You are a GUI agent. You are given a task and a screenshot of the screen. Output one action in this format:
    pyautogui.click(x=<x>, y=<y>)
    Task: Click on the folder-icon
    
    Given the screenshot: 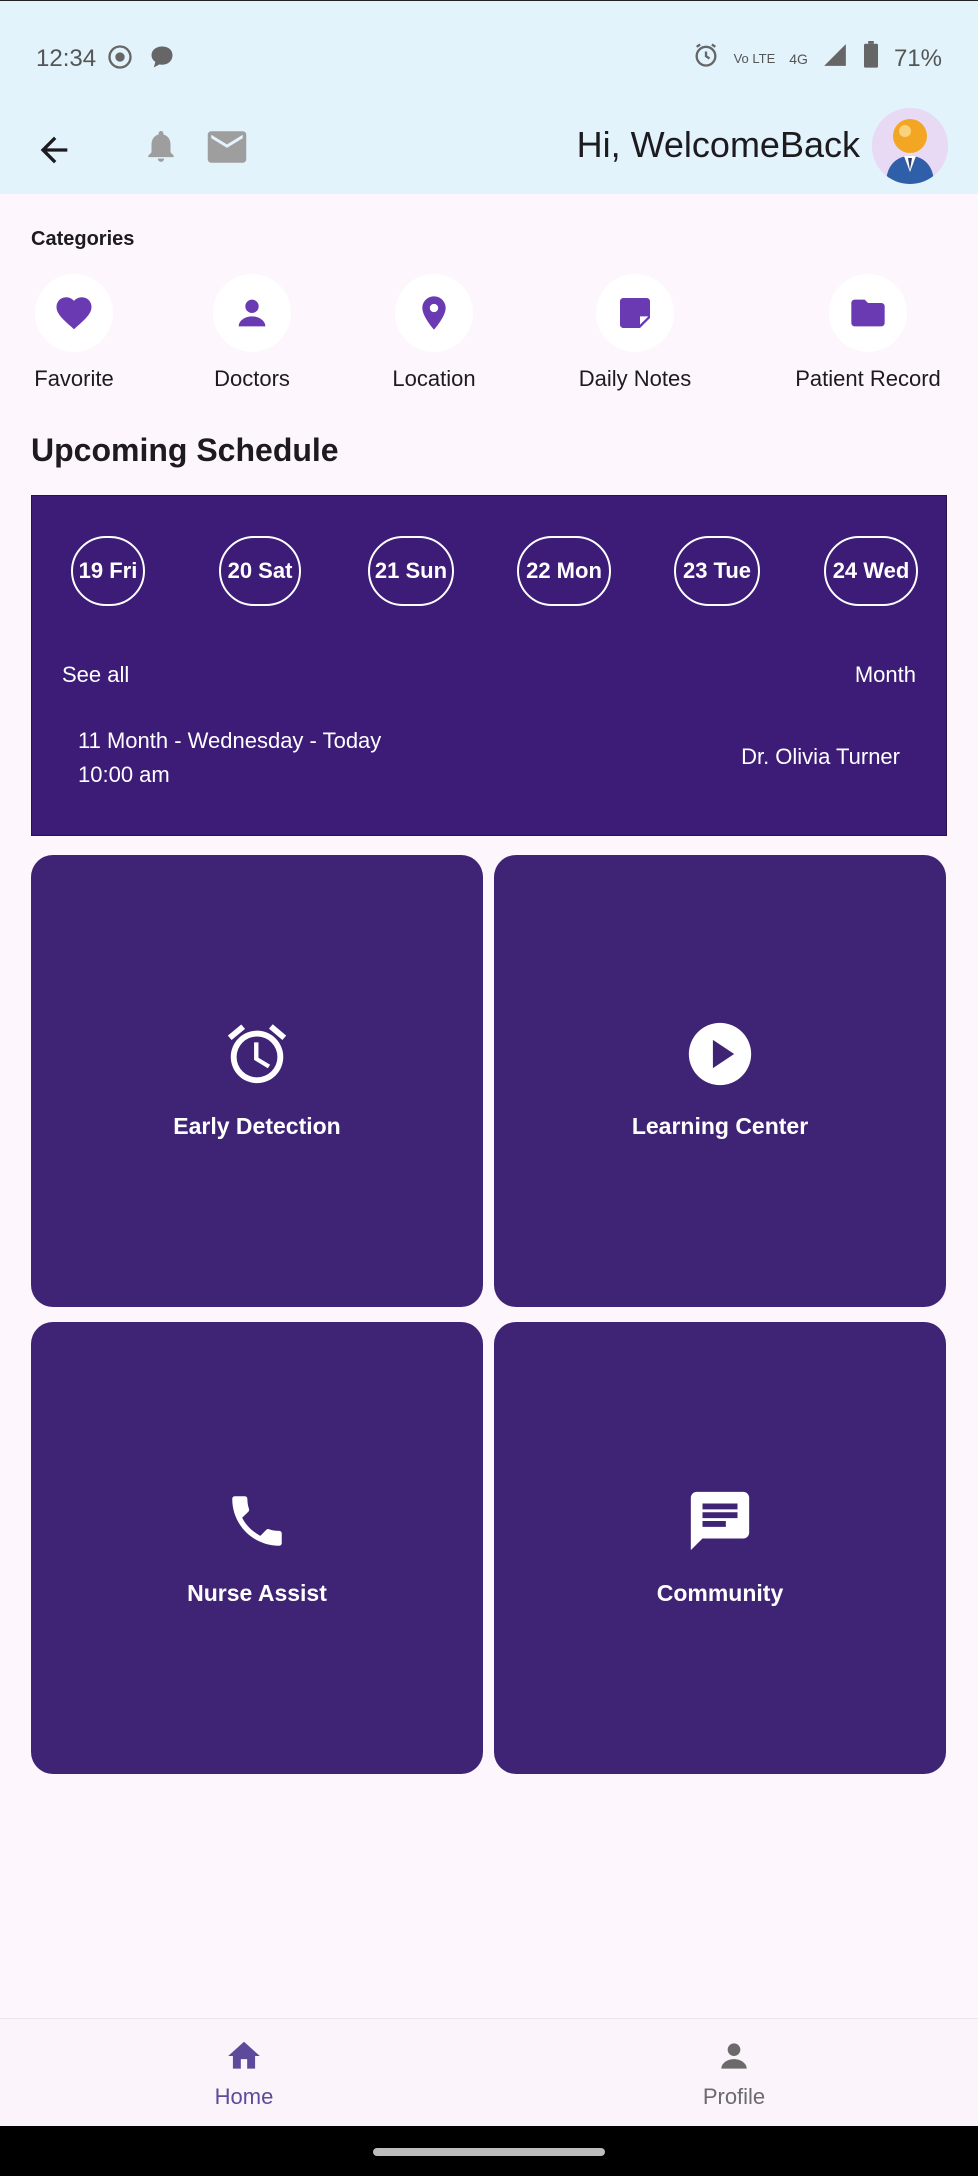 What is the action you would take?
    pyautogui.click(x=868, y=313)
    